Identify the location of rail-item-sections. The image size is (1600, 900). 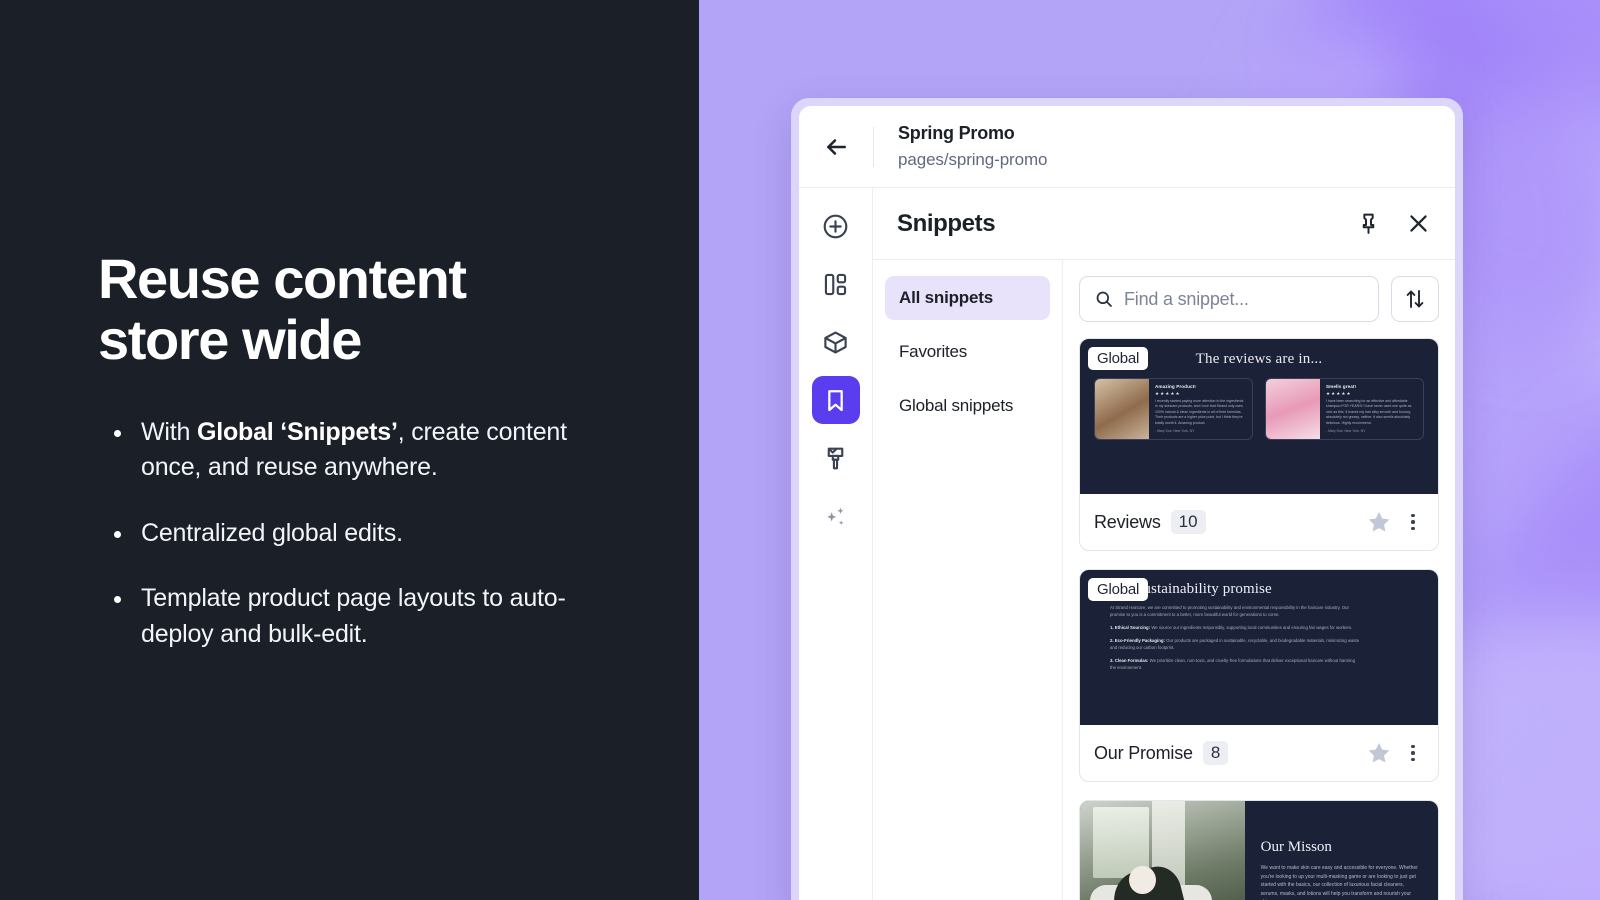
(836, 284).